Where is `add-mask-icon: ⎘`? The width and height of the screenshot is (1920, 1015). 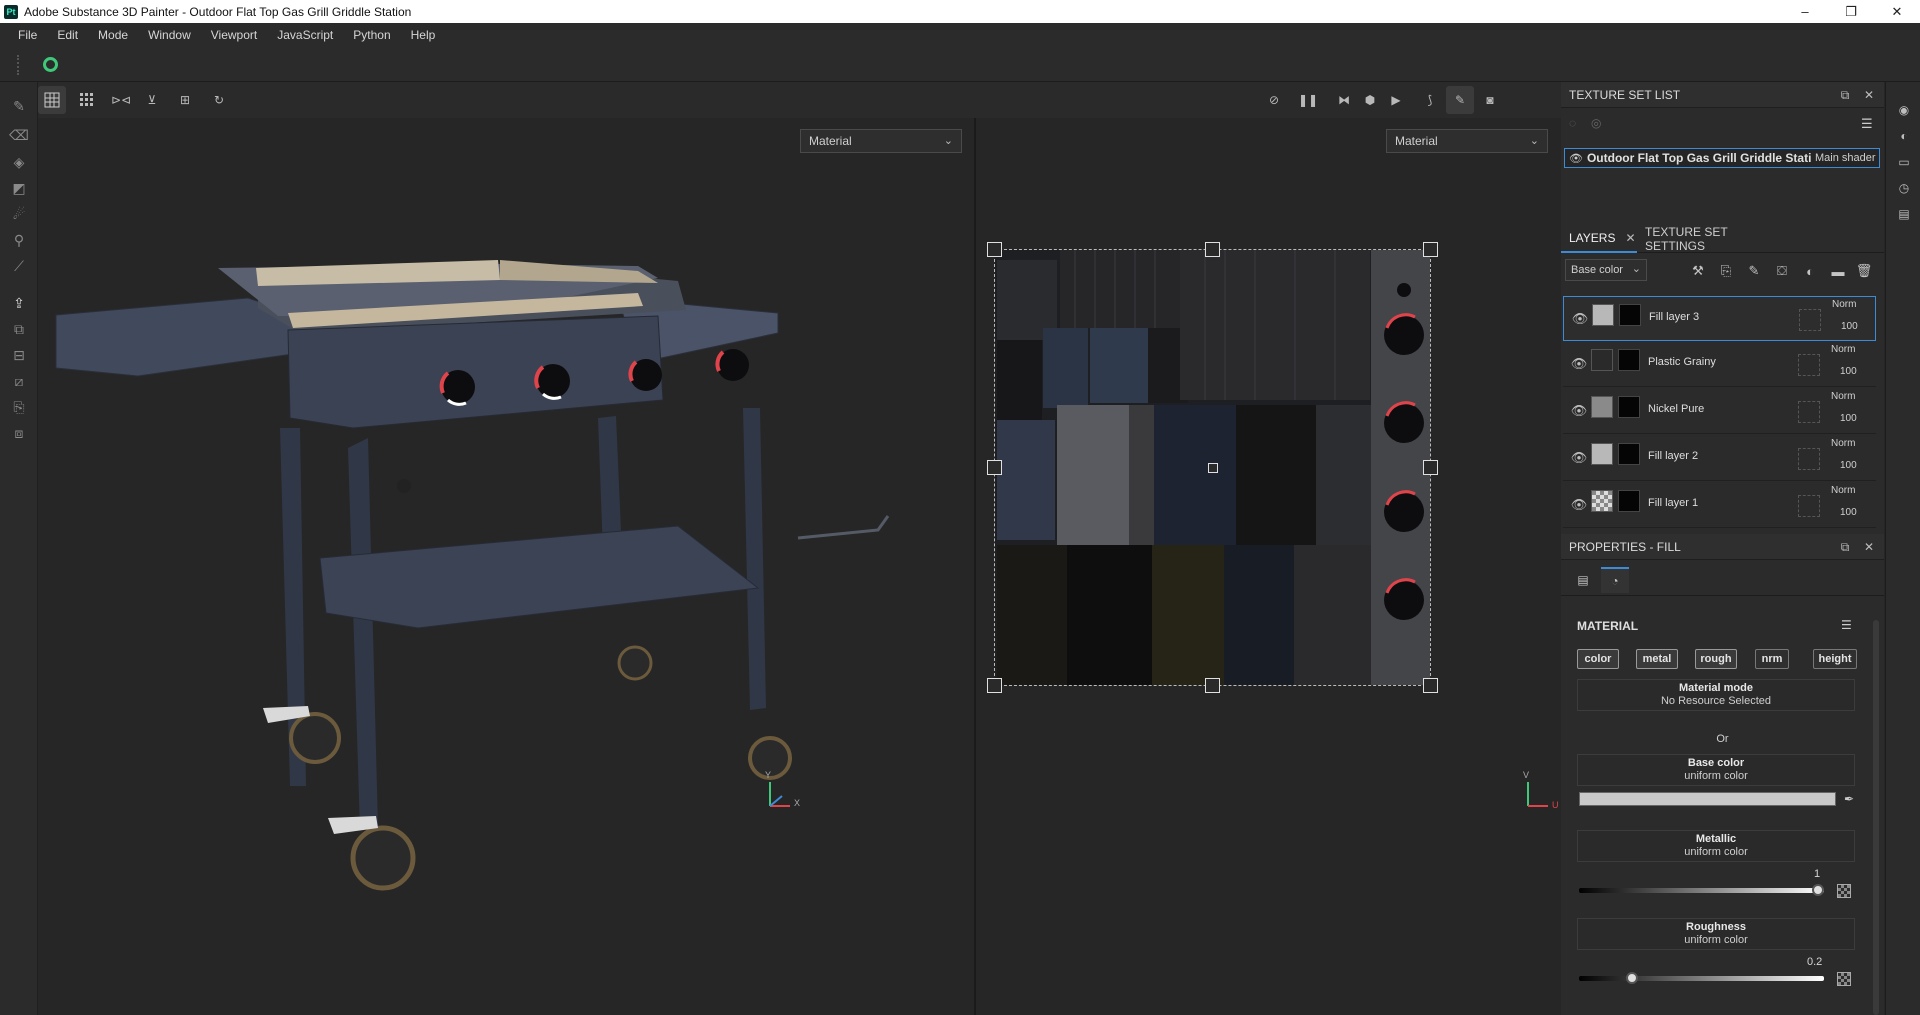
add-mask-icon: ⎘ is located at coordinates (1726, 271).